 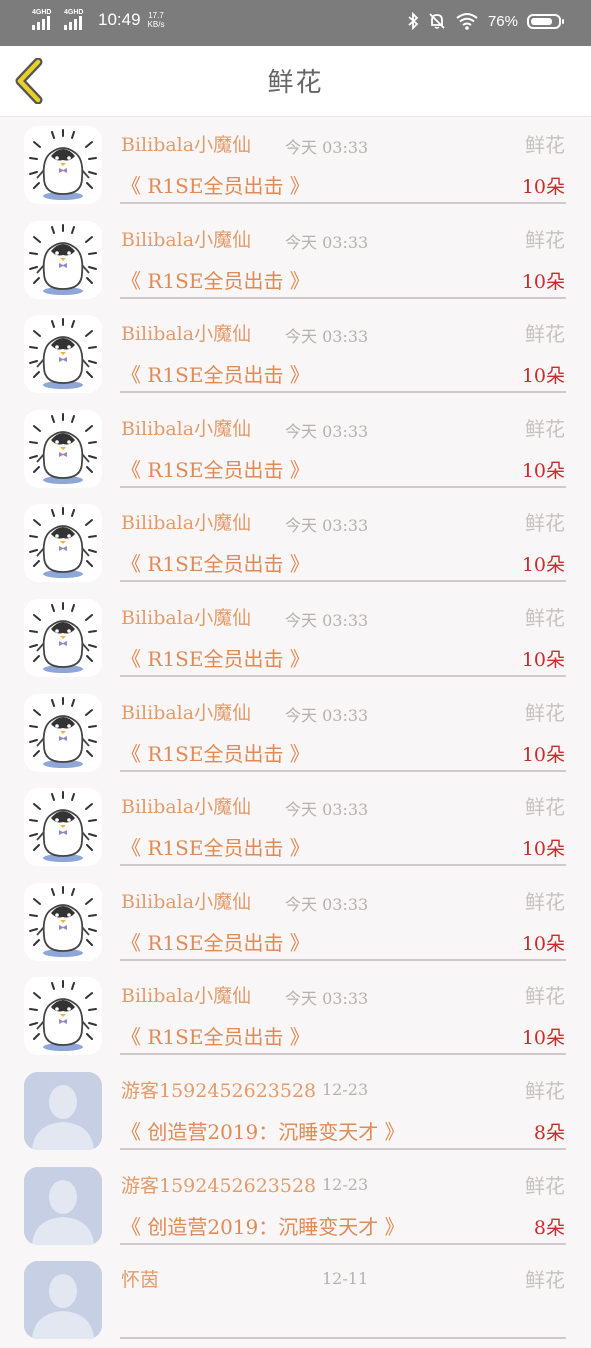 What do you see at coordinates (413, 21) in the screenshot?
I see `bluetooth-icon` at bounding box center [413, 21].